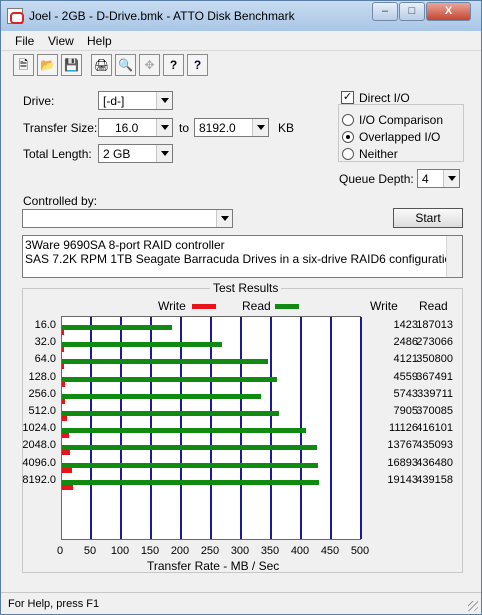 The image size is (482, 615). I want to click on print-preview-icon: 🔍, so click(125, 65).